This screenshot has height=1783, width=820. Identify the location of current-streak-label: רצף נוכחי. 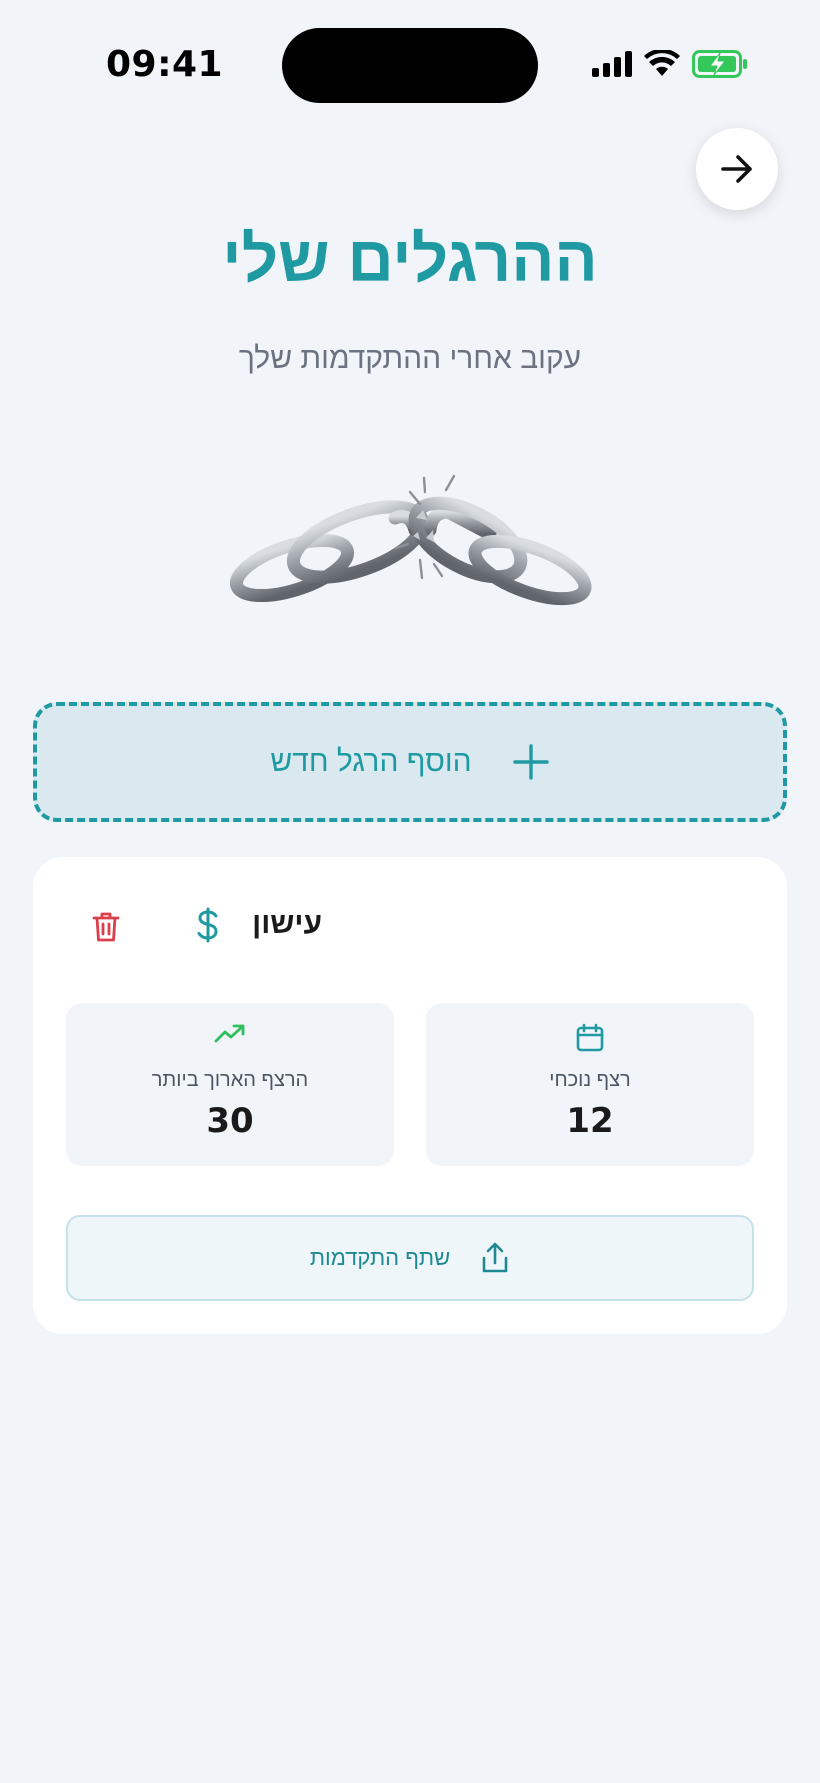
(590, 1080).